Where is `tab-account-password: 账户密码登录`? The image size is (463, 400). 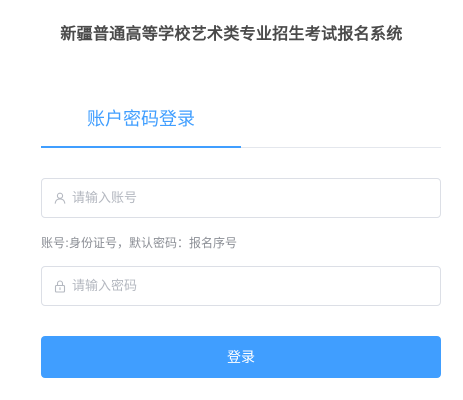
tab-account-password: 账户密码登录 is located at coordinates (141, 126).